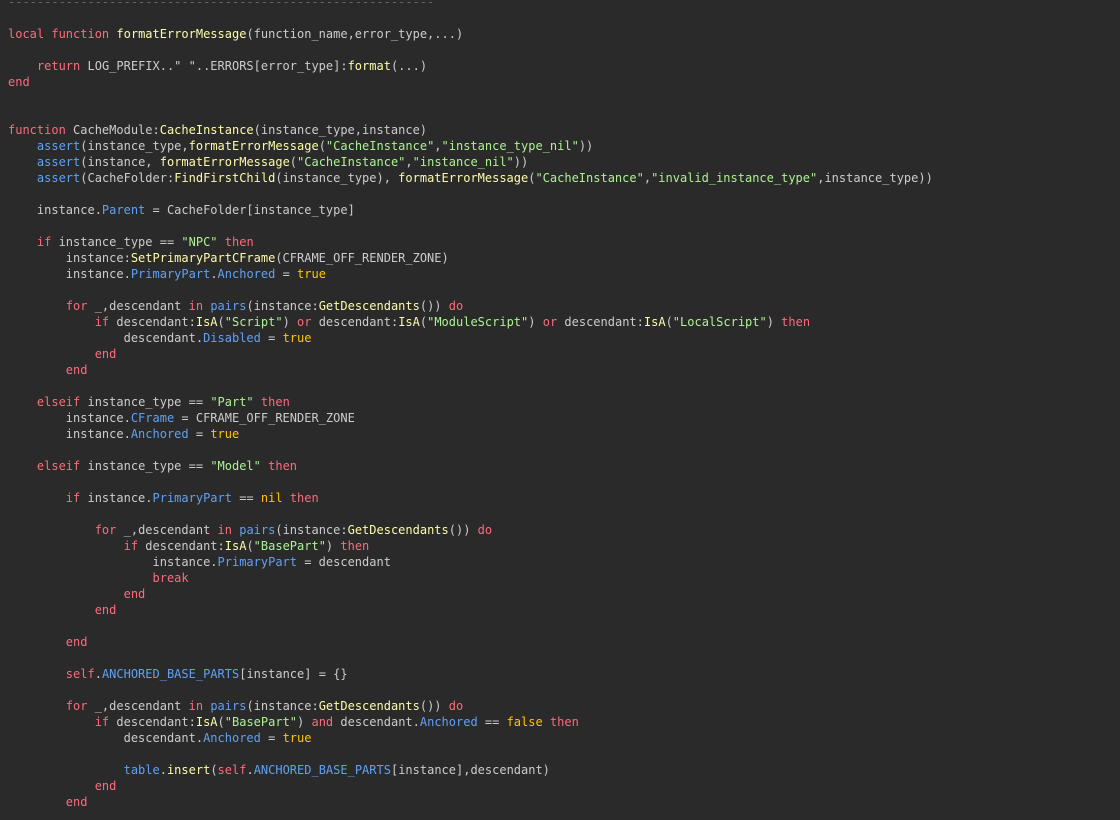  Describe the element at coordinates (250, 546) in the screenshot. I see `token-identifier: (` at that location.